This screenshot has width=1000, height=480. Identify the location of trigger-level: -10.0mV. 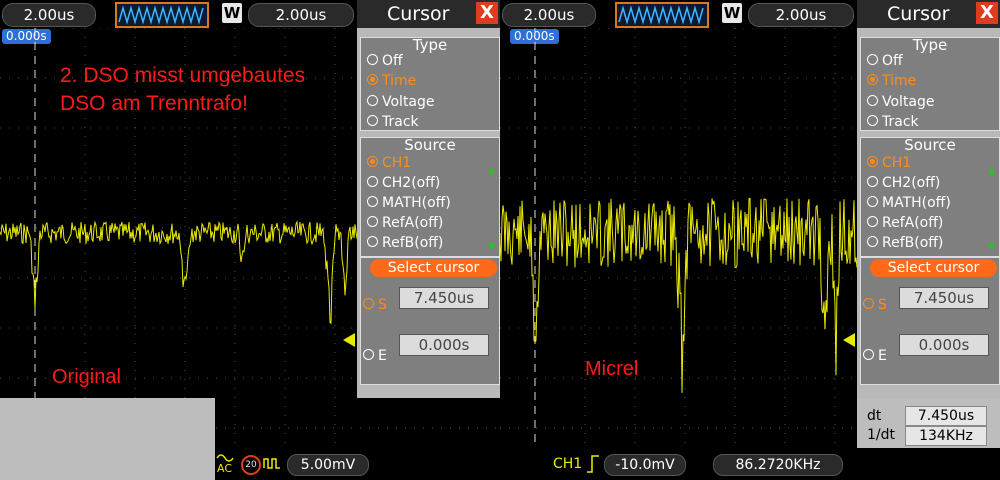
(645, 465).